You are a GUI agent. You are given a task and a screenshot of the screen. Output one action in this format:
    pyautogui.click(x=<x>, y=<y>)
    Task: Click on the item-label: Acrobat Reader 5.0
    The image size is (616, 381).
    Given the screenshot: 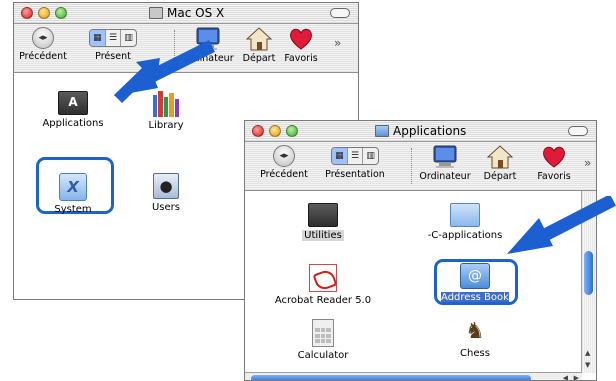 What is the action you would take?
    pyautogui.click(x=323, y=300)
    